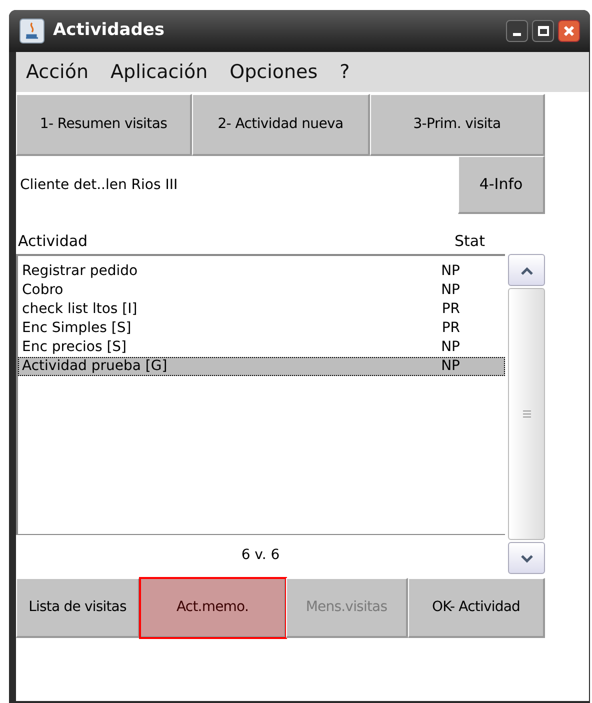 This screenshot has width=592, height=703. I want to click on menu-item: ?, so click(345, 72).